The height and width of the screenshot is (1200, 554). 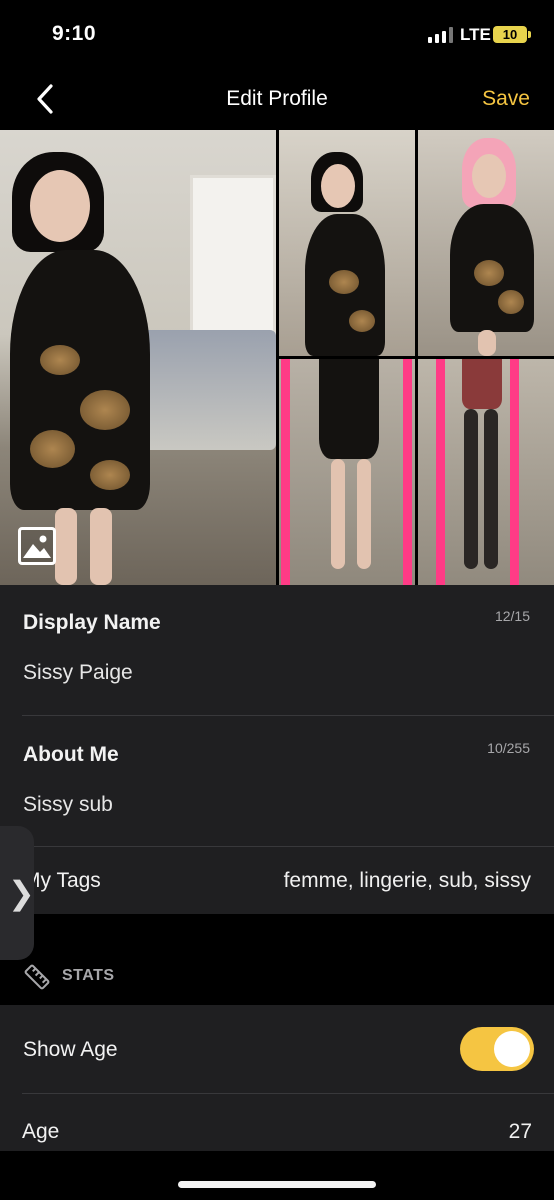 What do you see at coordinates (78, 673) in the screenshot?
I see `display-name-input: Sissy Paige` at bounding box center [78, 673].